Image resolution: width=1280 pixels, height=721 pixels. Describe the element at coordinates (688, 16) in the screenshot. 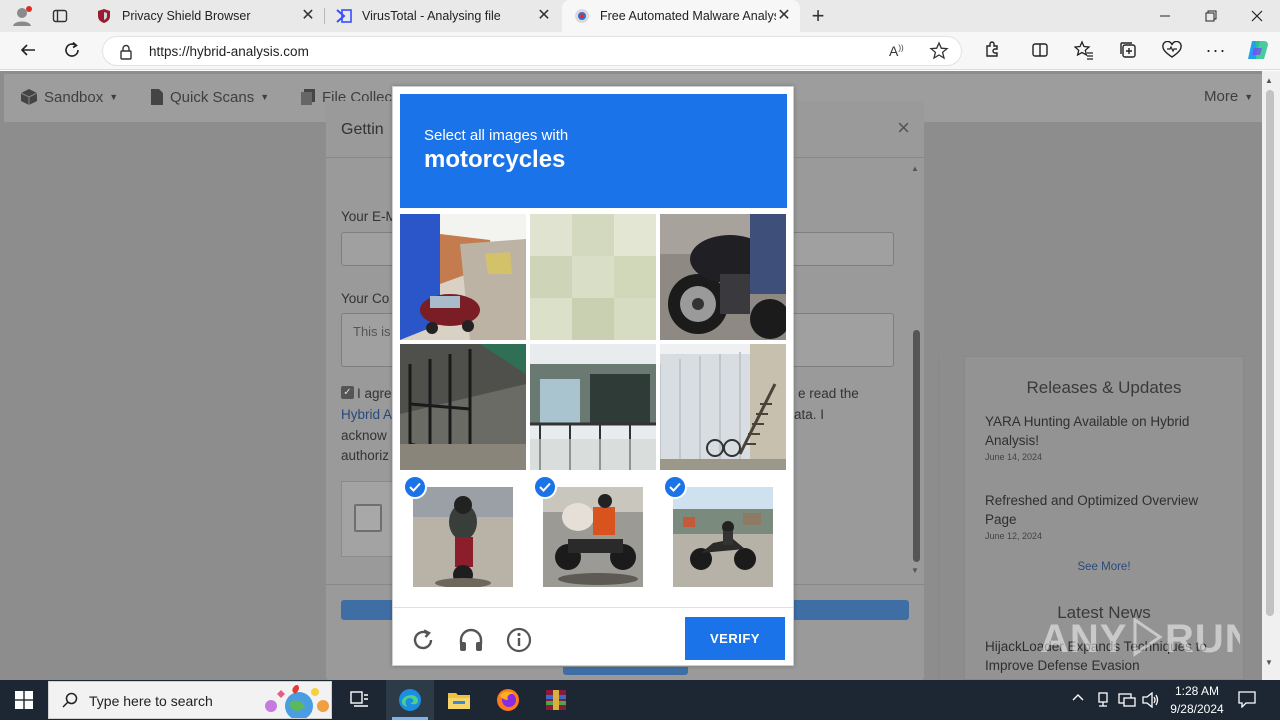

I see `tab-title: Free Automated Malware Analysi` at that location.